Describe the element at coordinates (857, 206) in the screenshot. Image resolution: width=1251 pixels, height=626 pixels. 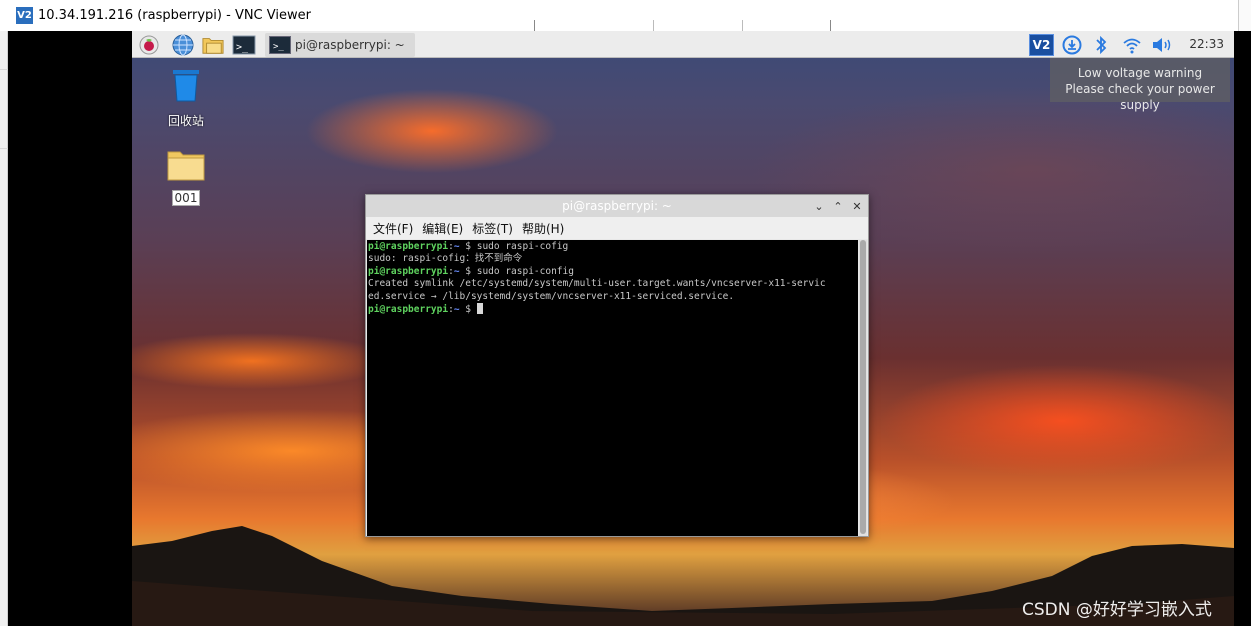
I see `close-icon: ✕` at that location.